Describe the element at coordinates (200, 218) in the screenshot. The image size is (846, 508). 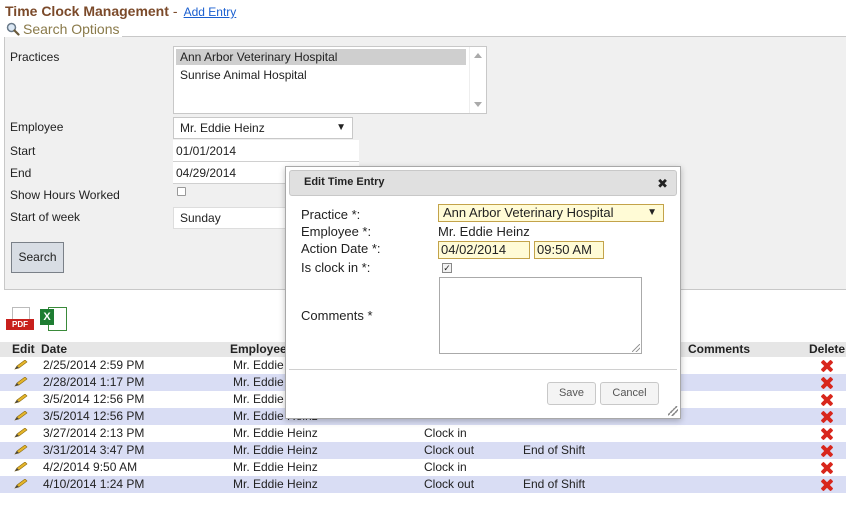
I see `start-of-week-value: Sunday` at that location.